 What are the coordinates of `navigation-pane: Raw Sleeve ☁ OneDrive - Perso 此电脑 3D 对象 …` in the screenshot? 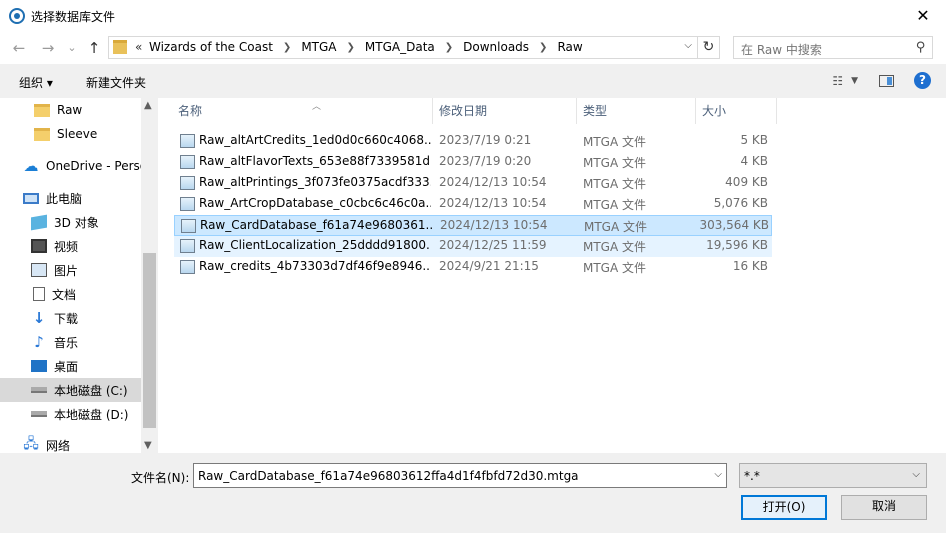 It's located at (79, 275).